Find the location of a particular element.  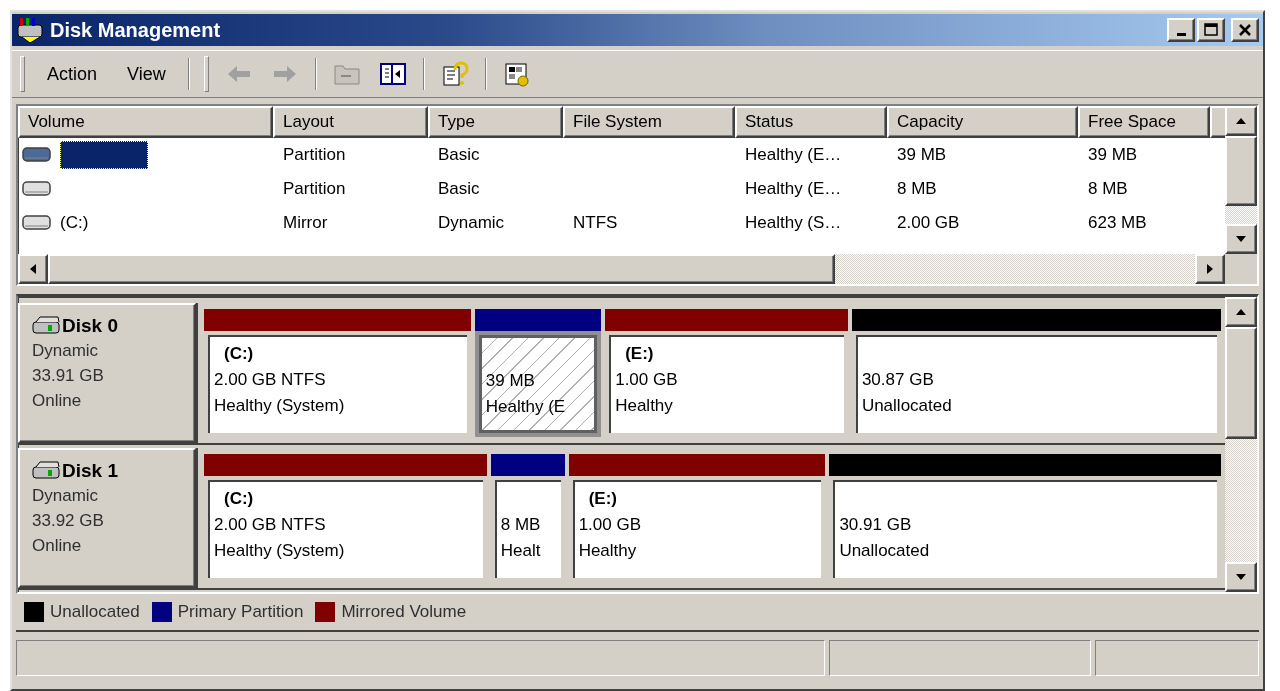

column-header: Layout is located at coordinates (350, 122).